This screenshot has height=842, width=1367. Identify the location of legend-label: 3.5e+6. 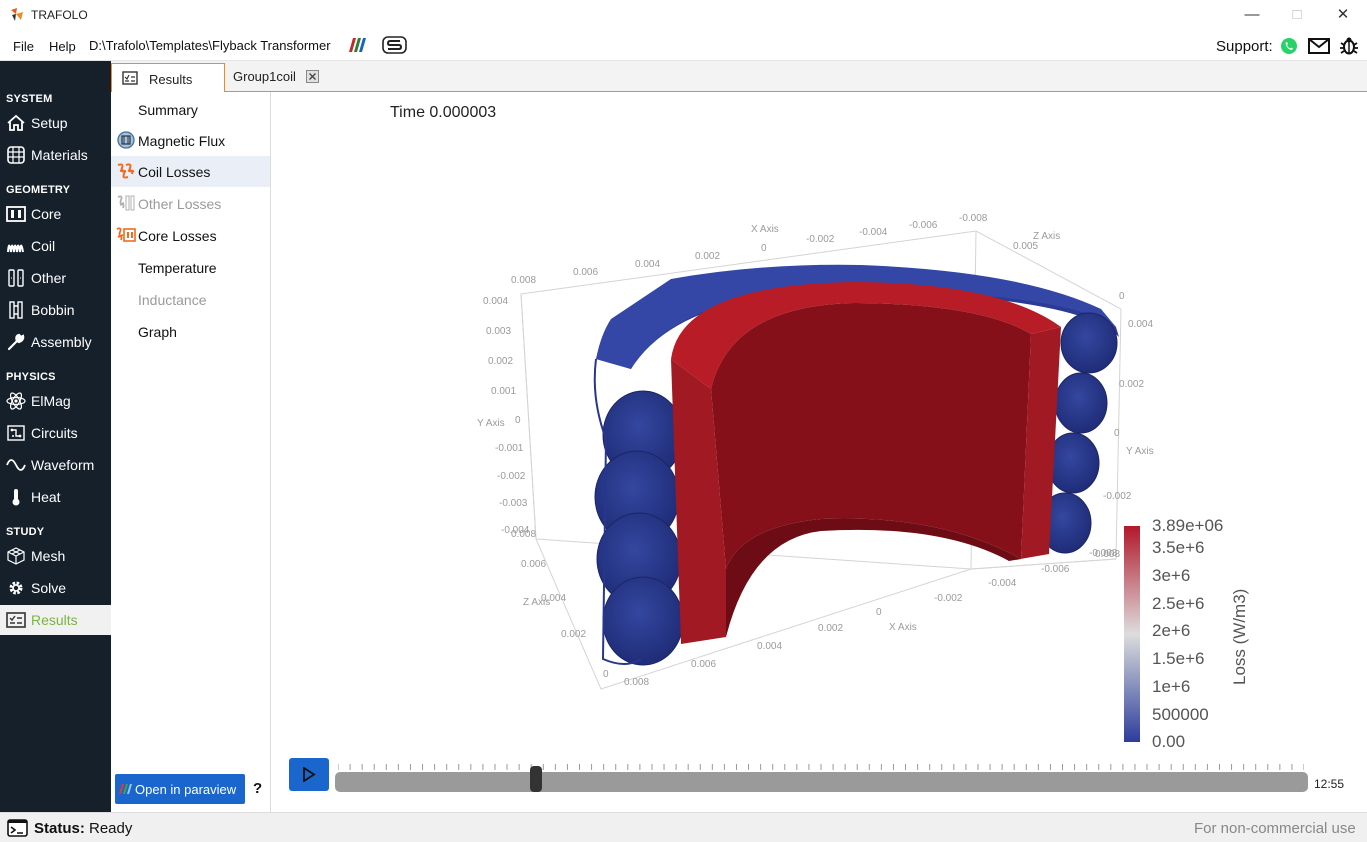
(1178, 547).